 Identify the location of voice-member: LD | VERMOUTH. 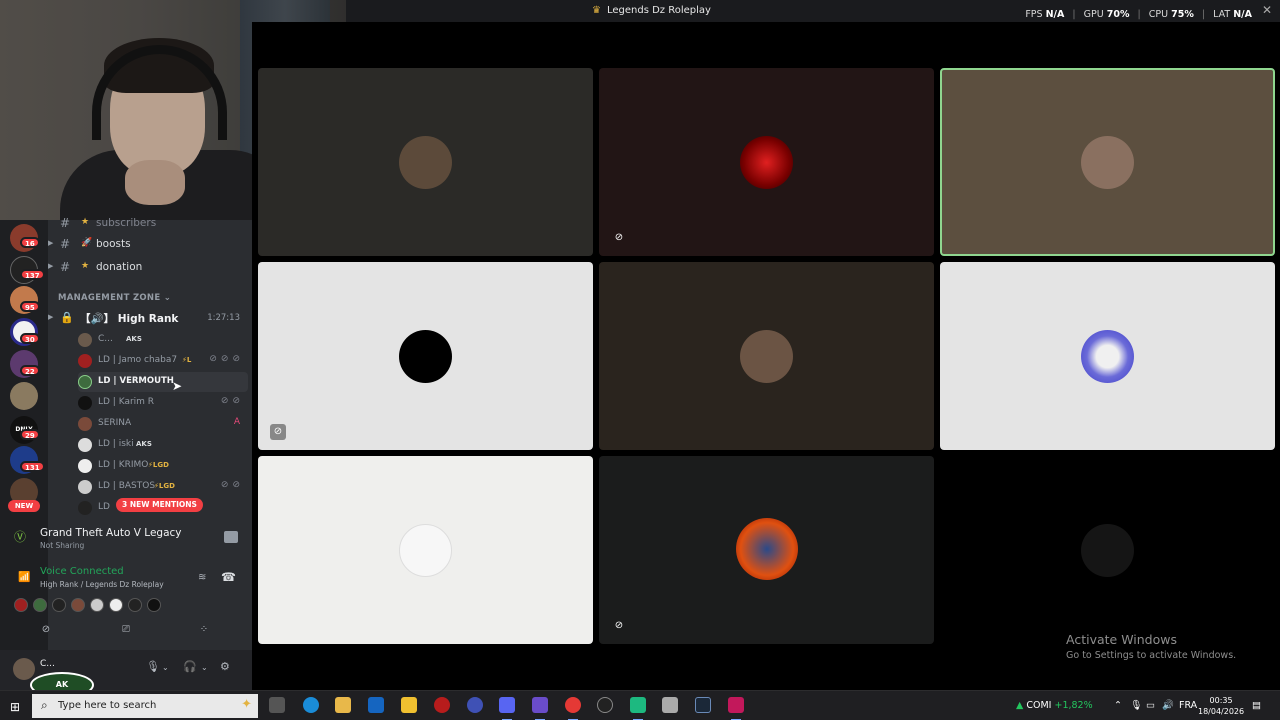
(163, 382).